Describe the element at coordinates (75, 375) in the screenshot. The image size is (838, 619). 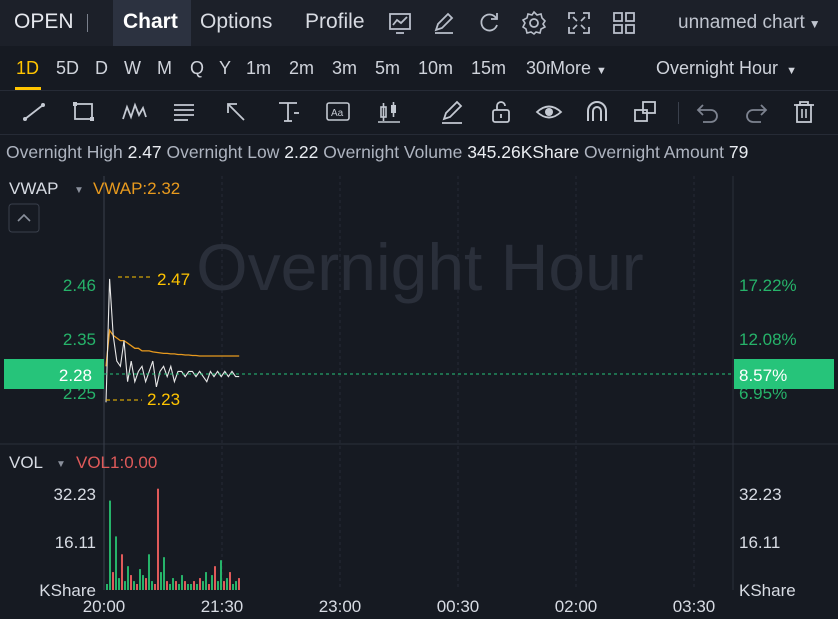
I see `current-price-value: 2.28` at that location.